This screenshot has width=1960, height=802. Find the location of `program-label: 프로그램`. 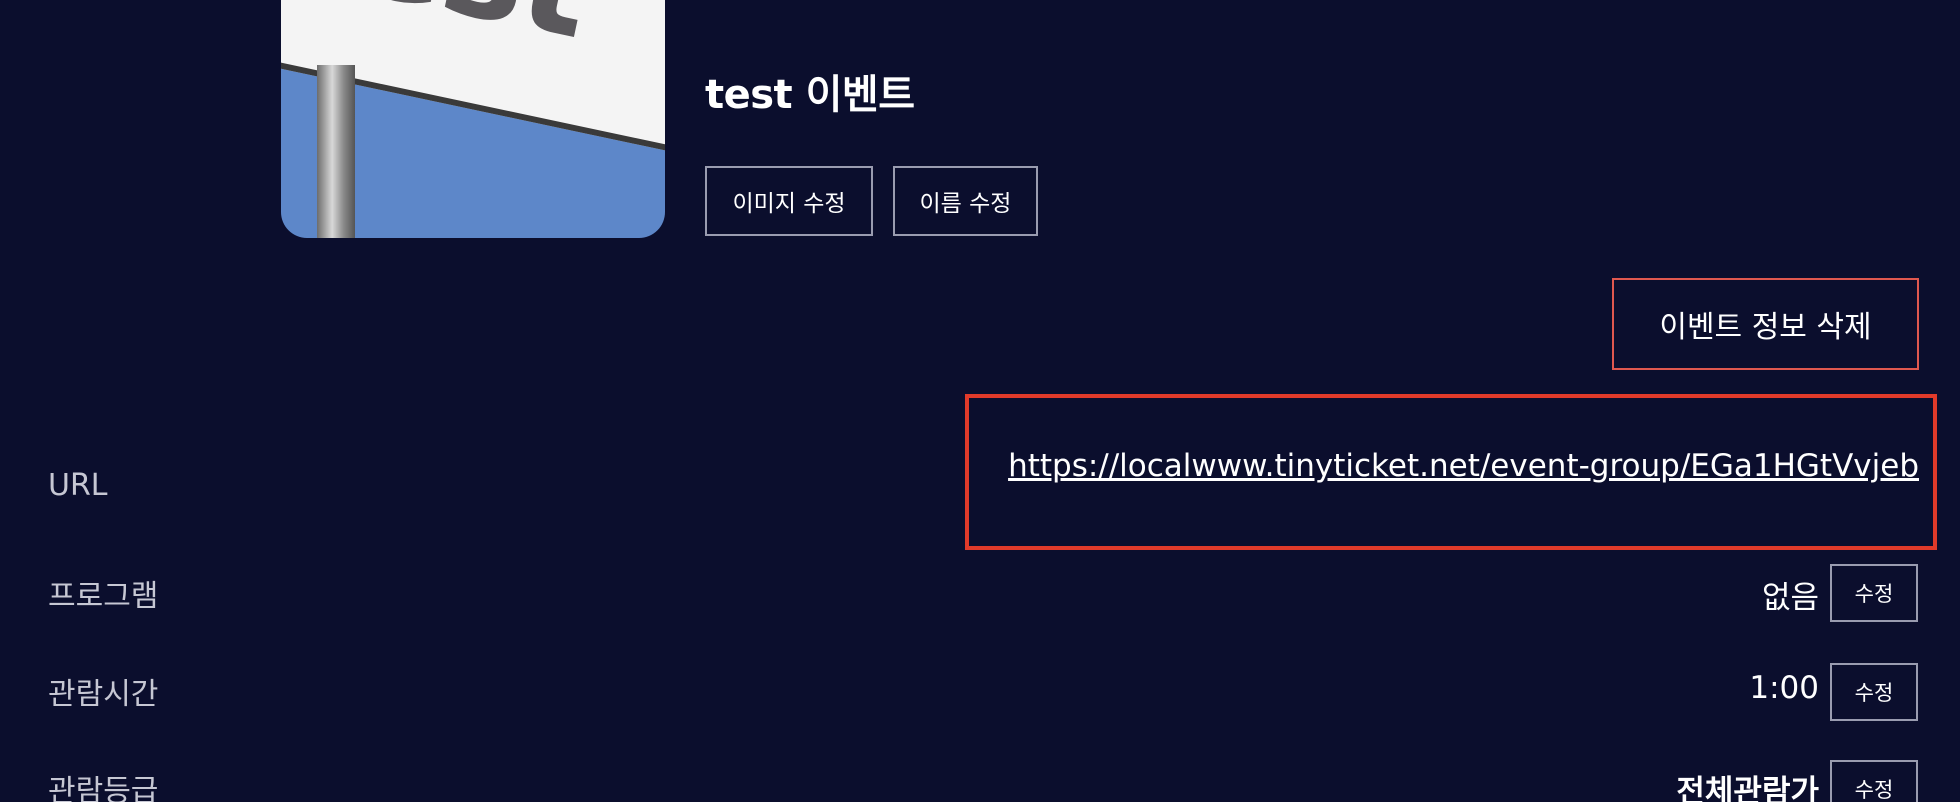

program-label: 프로그램 is located at coordinates (103, 596).